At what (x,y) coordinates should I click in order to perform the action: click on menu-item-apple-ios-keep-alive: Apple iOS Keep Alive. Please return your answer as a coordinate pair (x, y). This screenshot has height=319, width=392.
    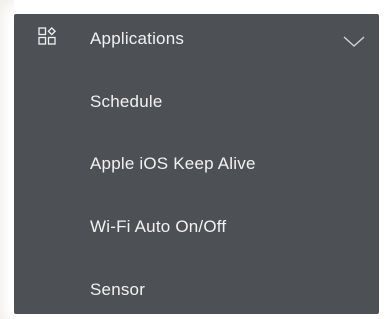
    Looking at the image, I should click on (196, 165).